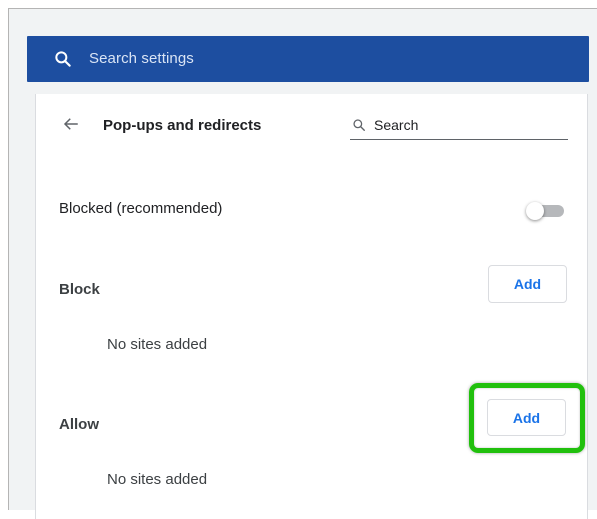  What do you see at coordinates (546, 211) in the screenshot?
I see `blocked-toggle` at bounding box center [546, 211].